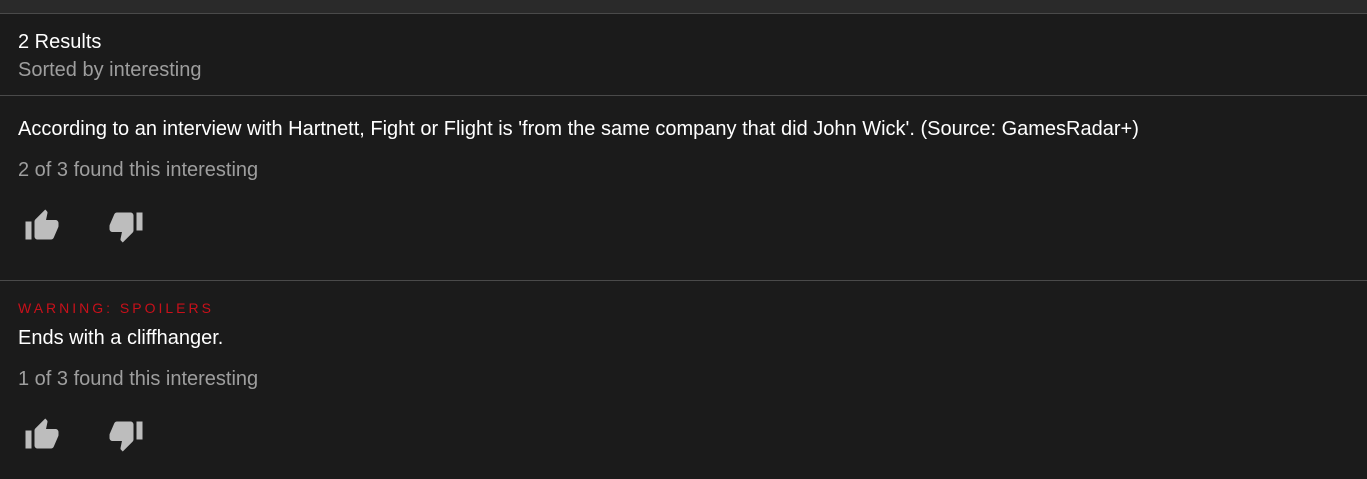 The image size is (1367, 479). What do you see at coordinates (110, 70) in the screenshot?
I see `sort-label: Sorted by interesting` at bounding box center [110, 70].